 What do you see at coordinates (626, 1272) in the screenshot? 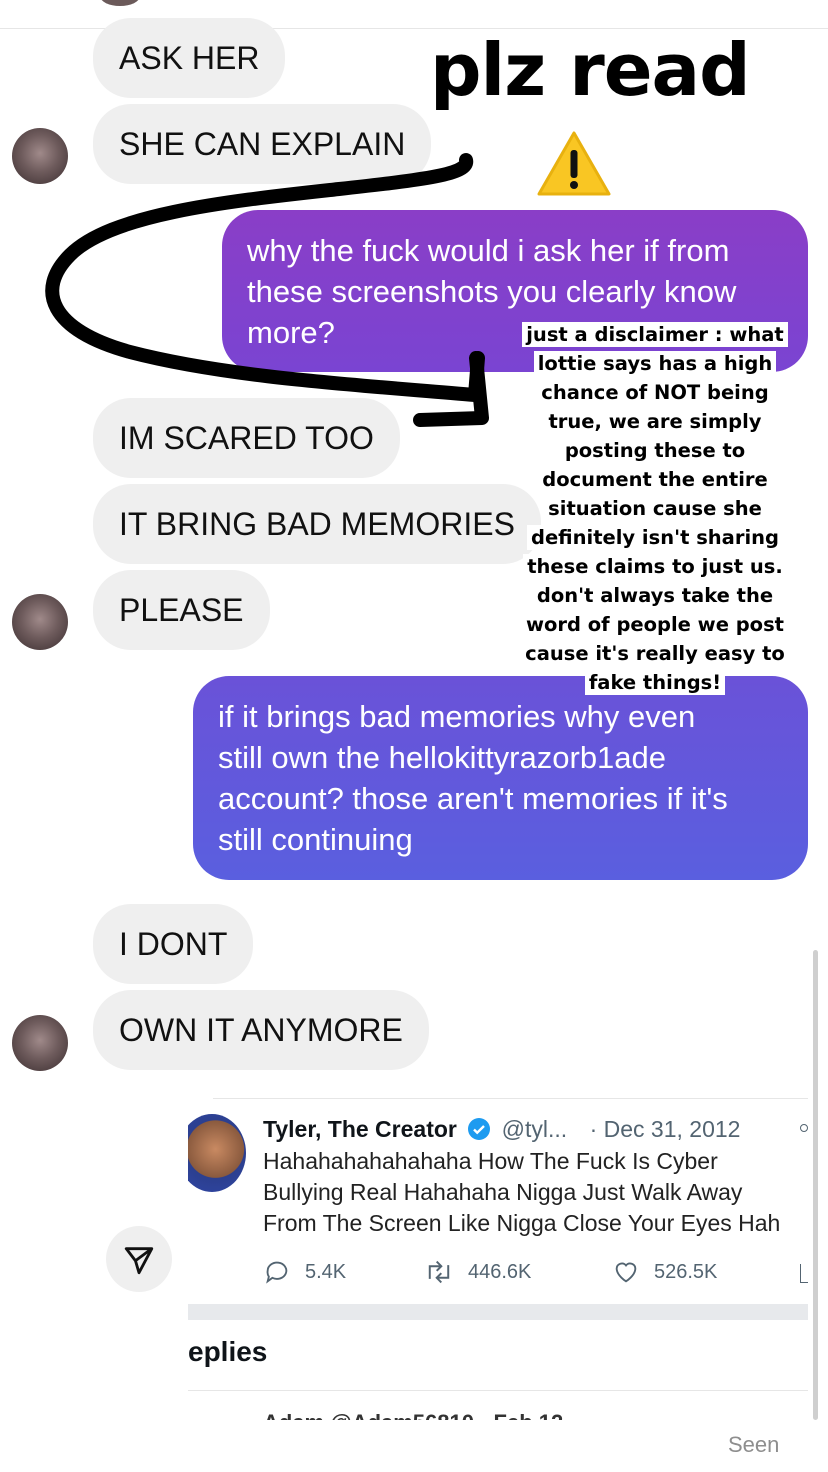
I see `heart-icon` at bounding box center [626, 1272].